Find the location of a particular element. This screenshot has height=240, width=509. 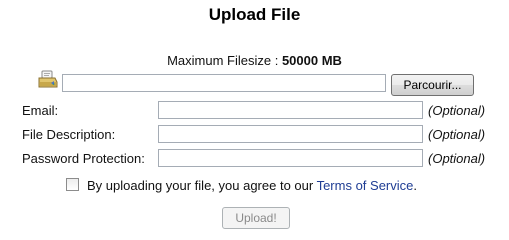

terms-text: By uploading your file, you agree to our is located at coordinates (202, 185).